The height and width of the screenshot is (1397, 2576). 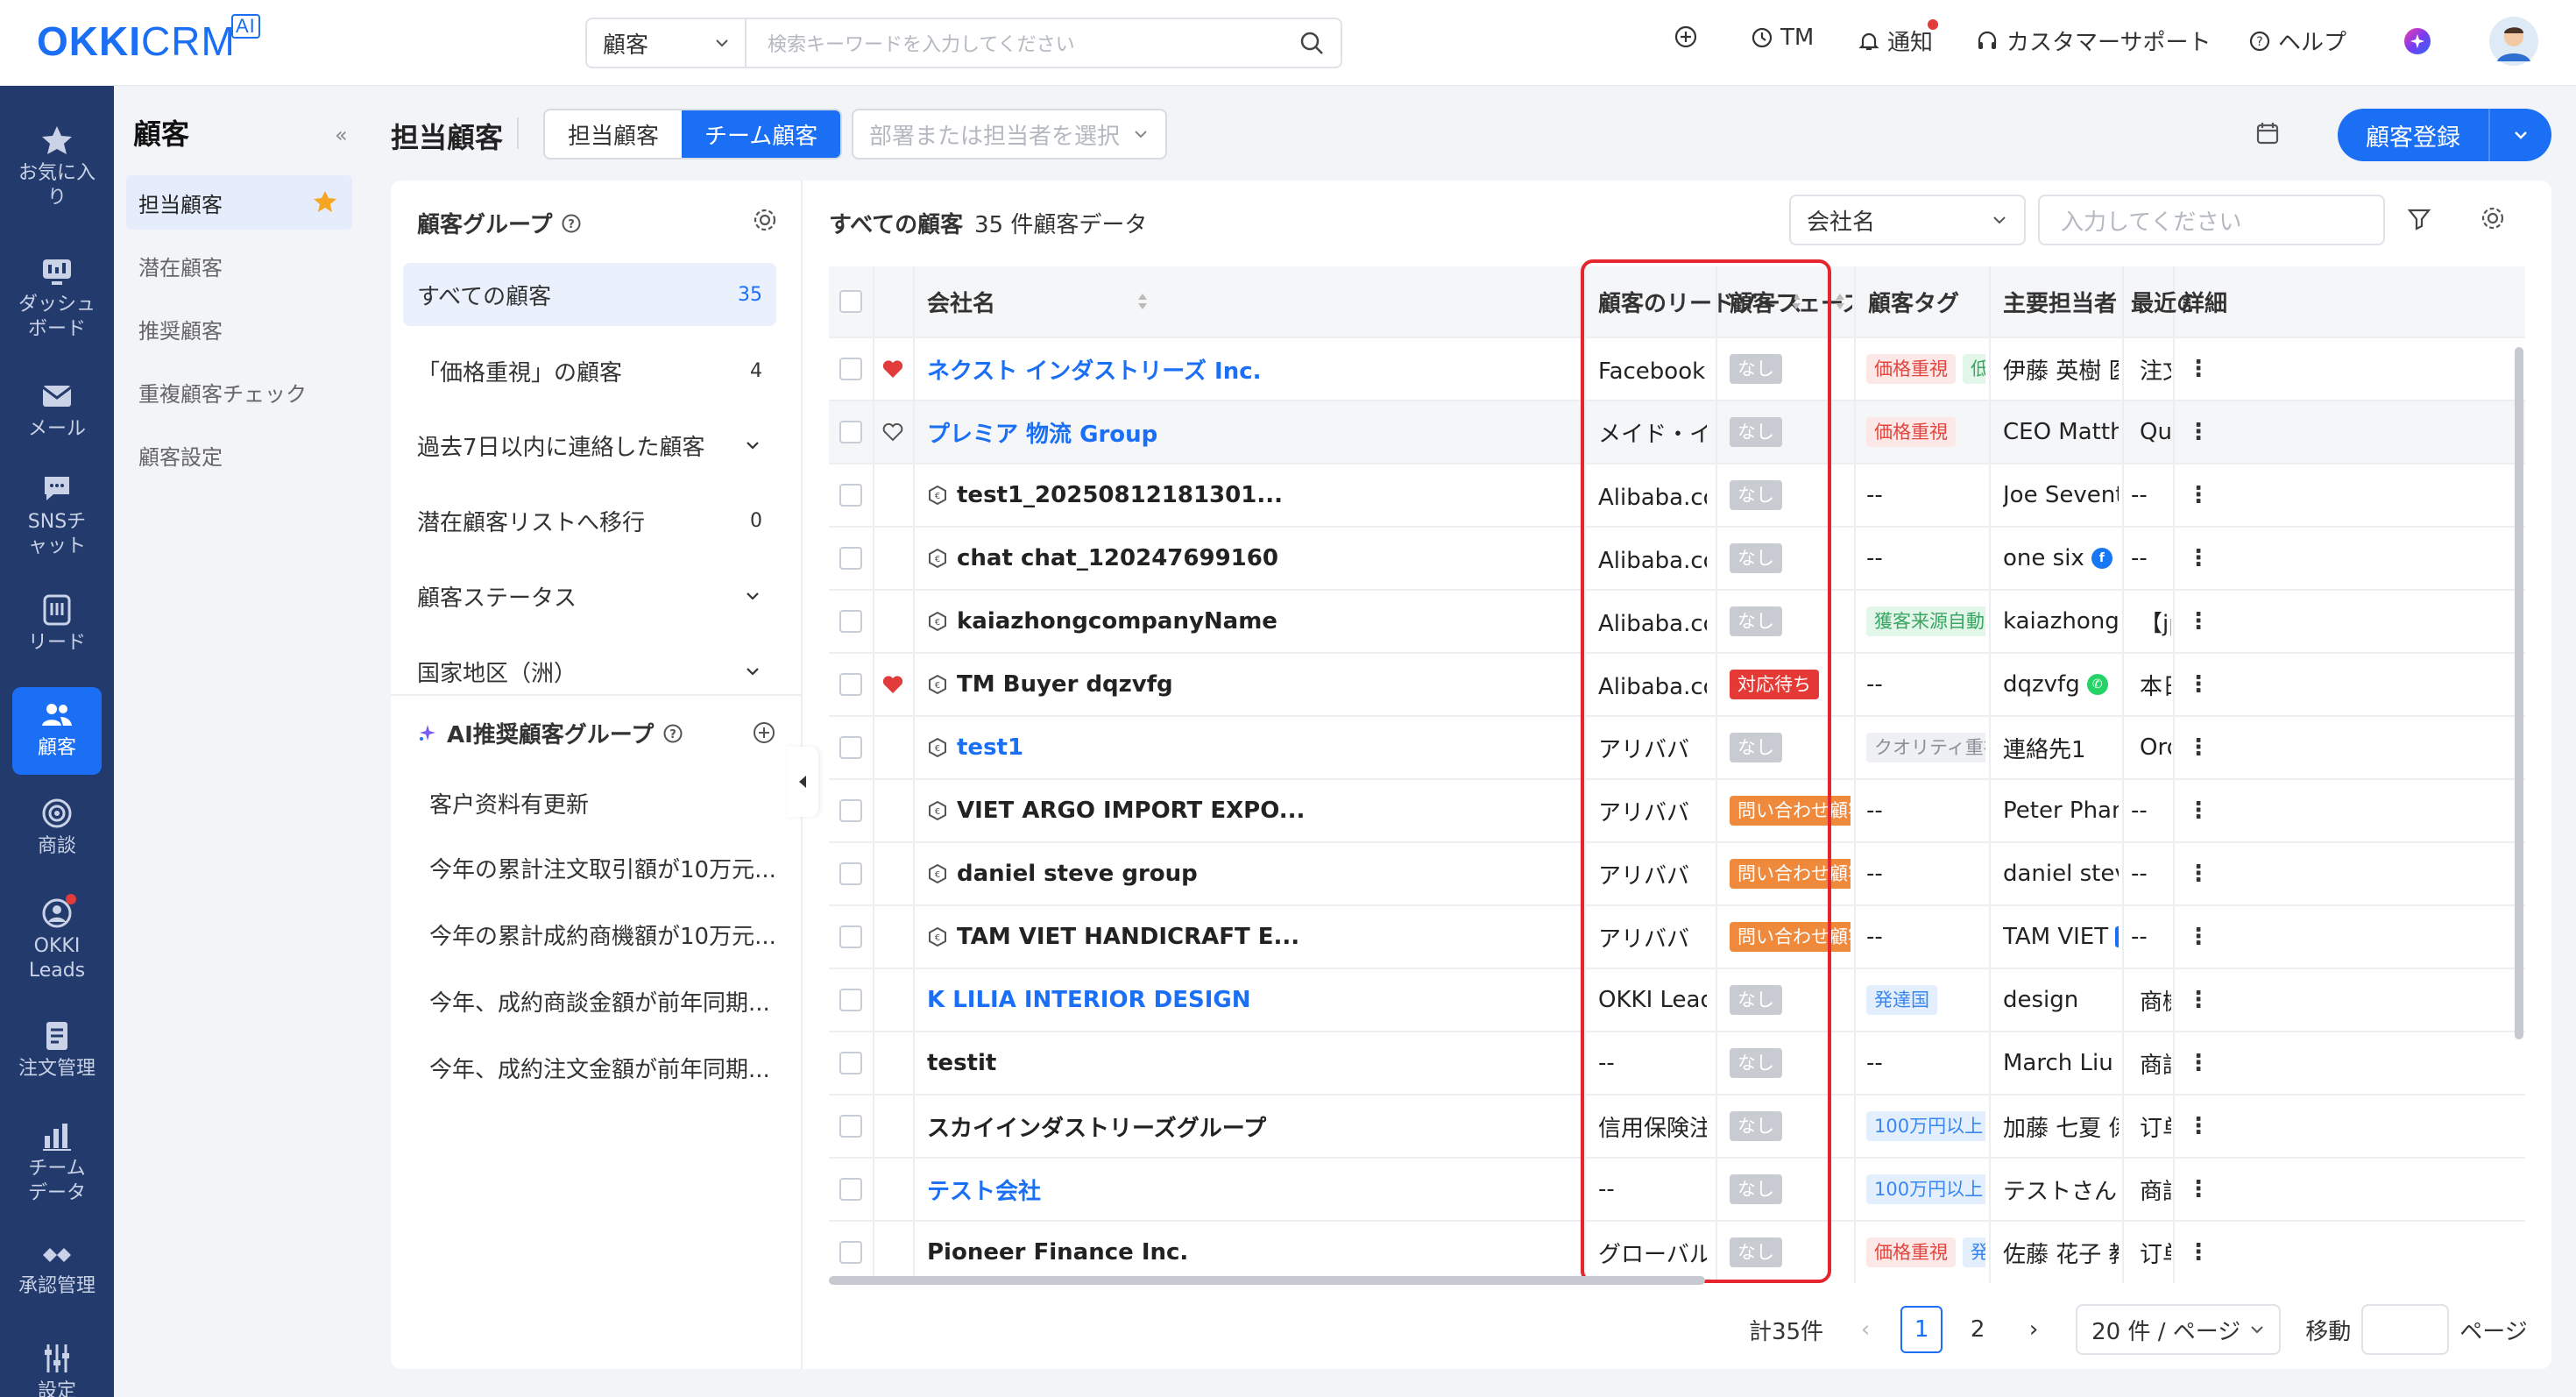 I want to click on heart-outline-icon, so click(x=892, y=432).